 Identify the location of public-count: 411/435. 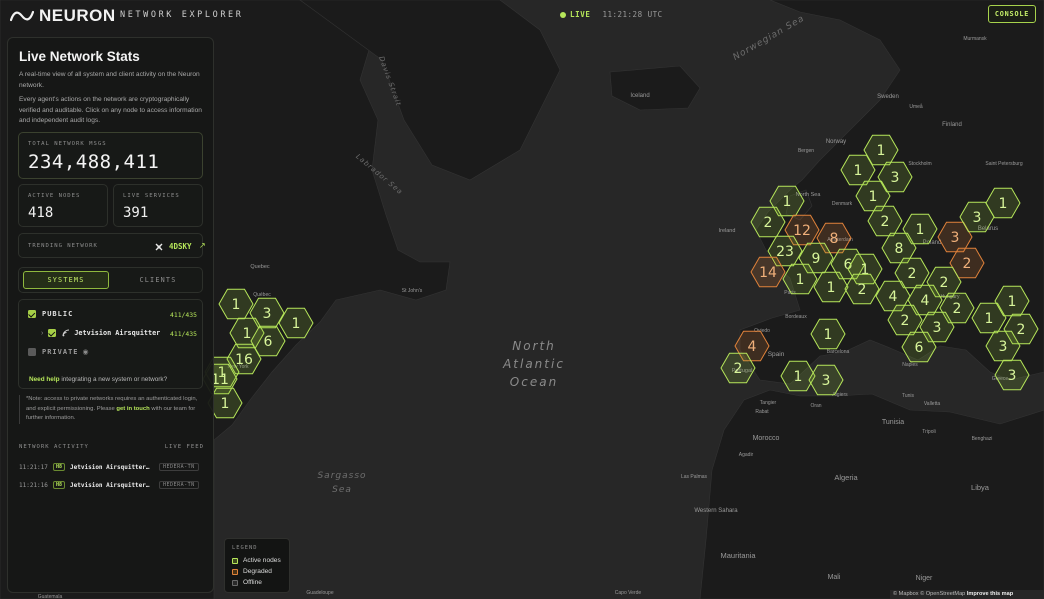
(183, 315).